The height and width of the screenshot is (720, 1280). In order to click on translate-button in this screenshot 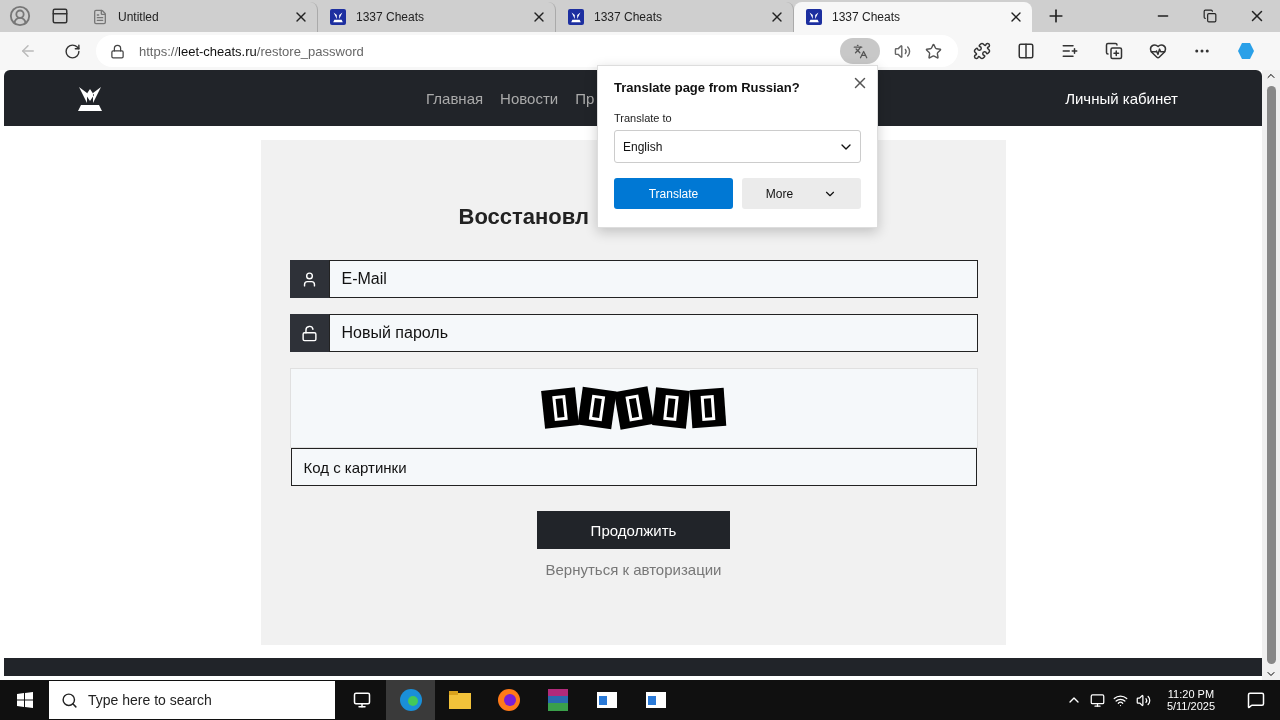, I will do `click(860, 51)`.